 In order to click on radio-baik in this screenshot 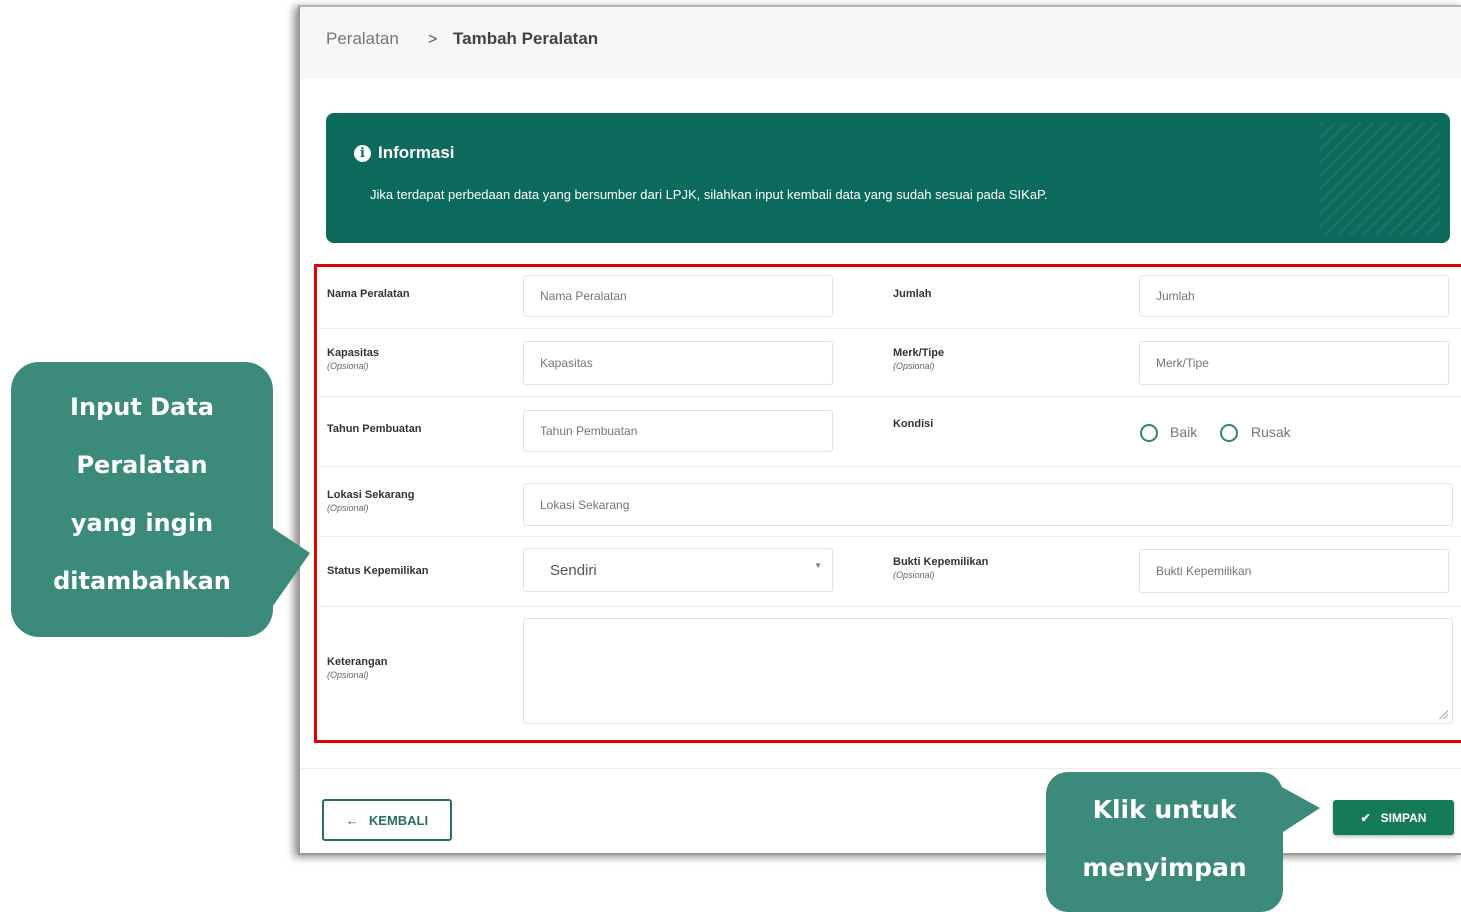, I will do `click(1149, 433)`.